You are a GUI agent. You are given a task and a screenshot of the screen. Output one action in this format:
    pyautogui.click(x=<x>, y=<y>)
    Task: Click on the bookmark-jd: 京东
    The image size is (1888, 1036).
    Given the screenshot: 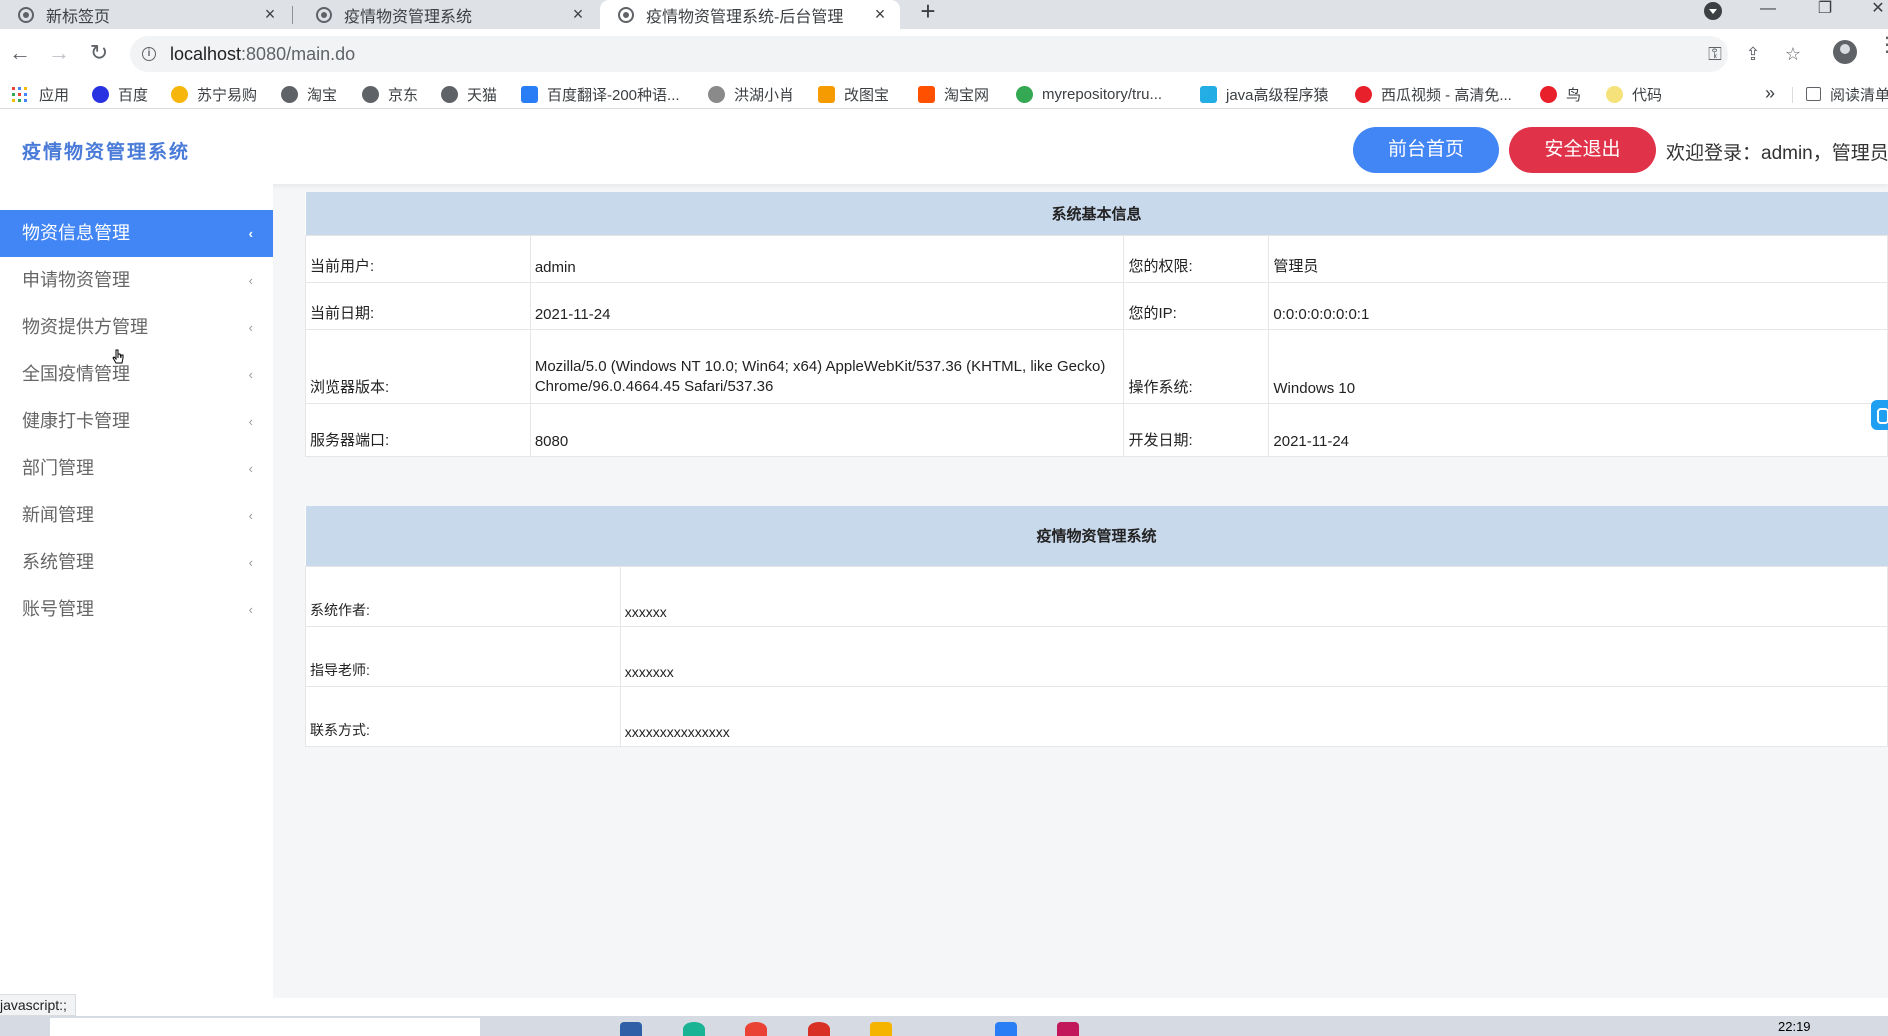 What is the action you would take?
    pyautogui.click(x=390, y=94)
    